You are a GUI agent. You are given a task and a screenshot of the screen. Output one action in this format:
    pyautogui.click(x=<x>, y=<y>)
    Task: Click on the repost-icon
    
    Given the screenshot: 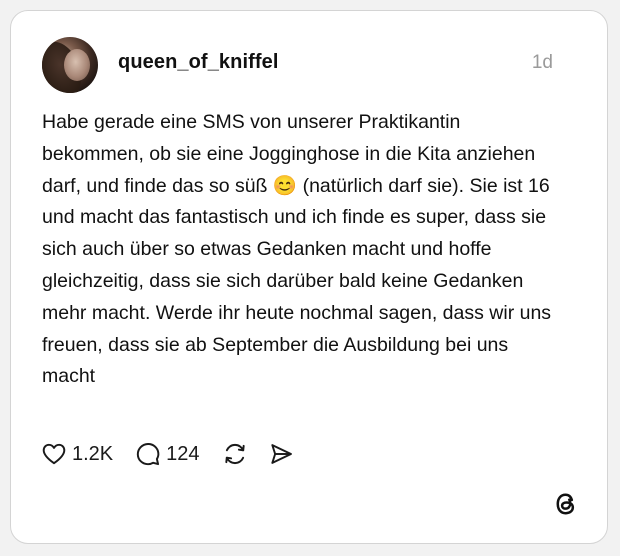 What is the action you would take?
    pyautogui.click(x=235, y=454)
    